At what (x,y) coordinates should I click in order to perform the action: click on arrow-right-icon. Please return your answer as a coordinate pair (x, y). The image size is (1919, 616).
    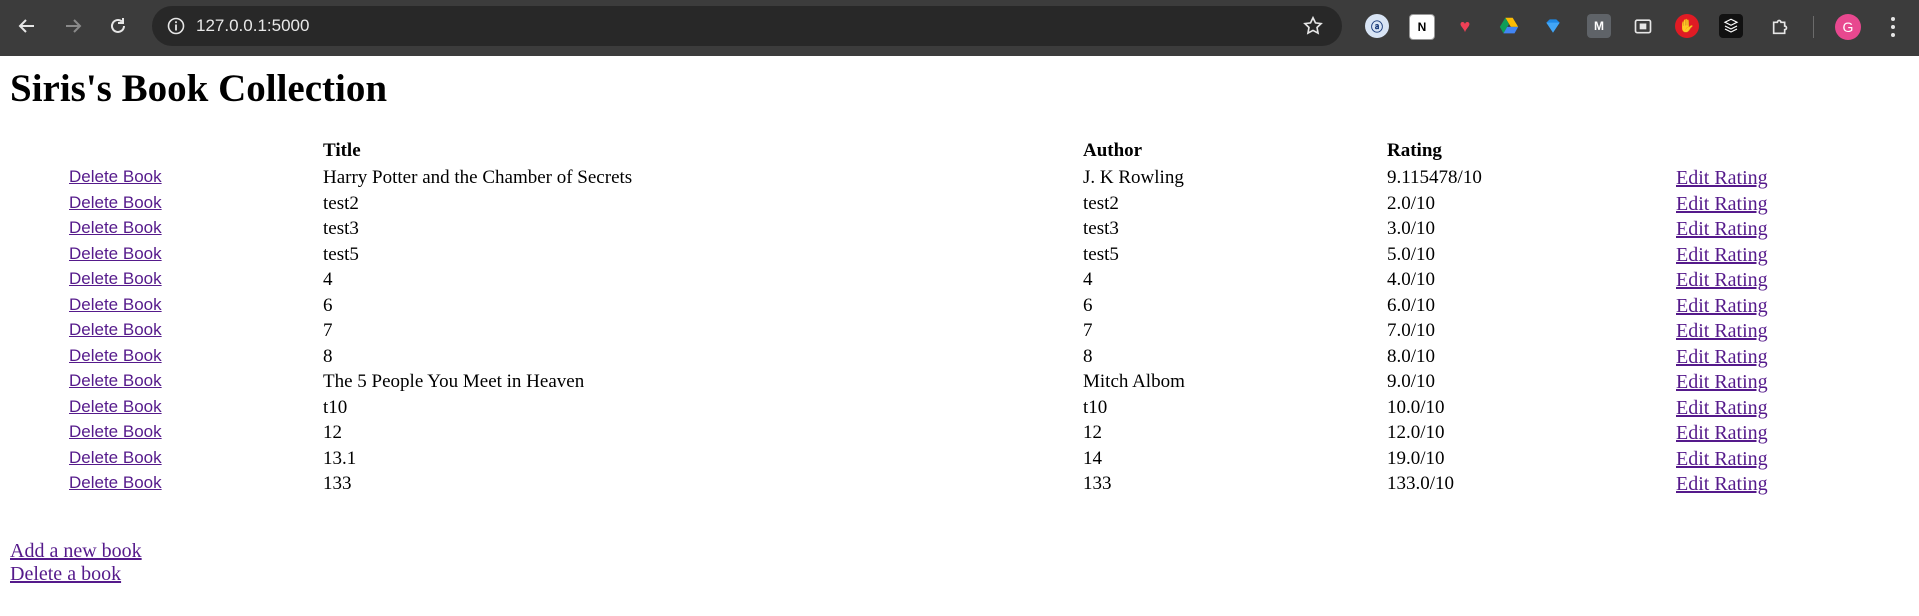
    Looking at the image, I should click on (74, 26).